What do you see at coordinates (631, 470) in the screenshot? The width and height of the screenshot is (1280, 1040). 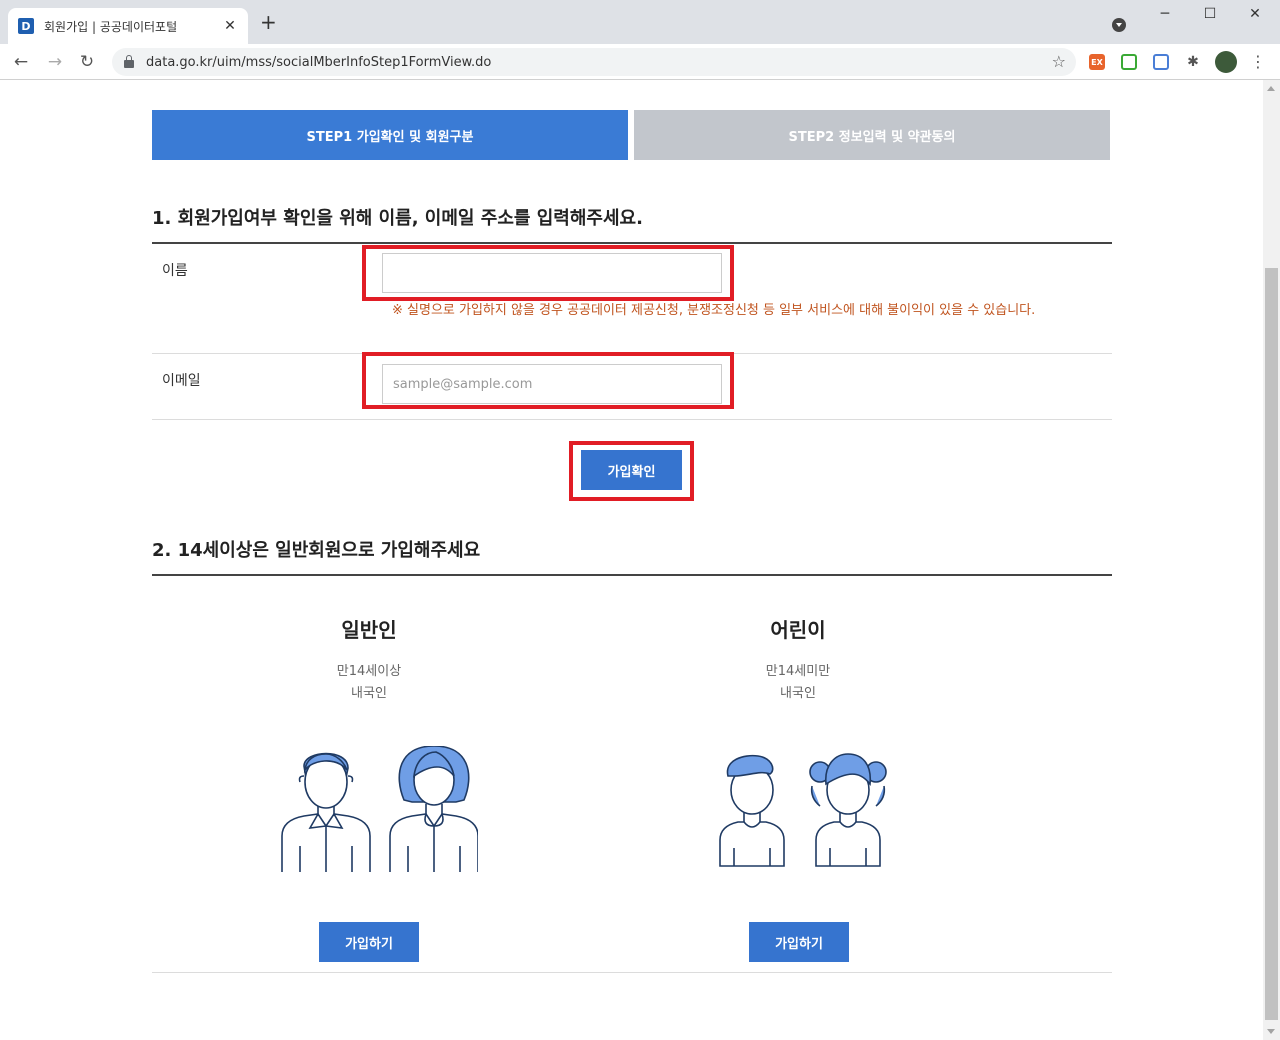 I see `signup-confirm-button: 가입확인` at bounding box center [631, 470].